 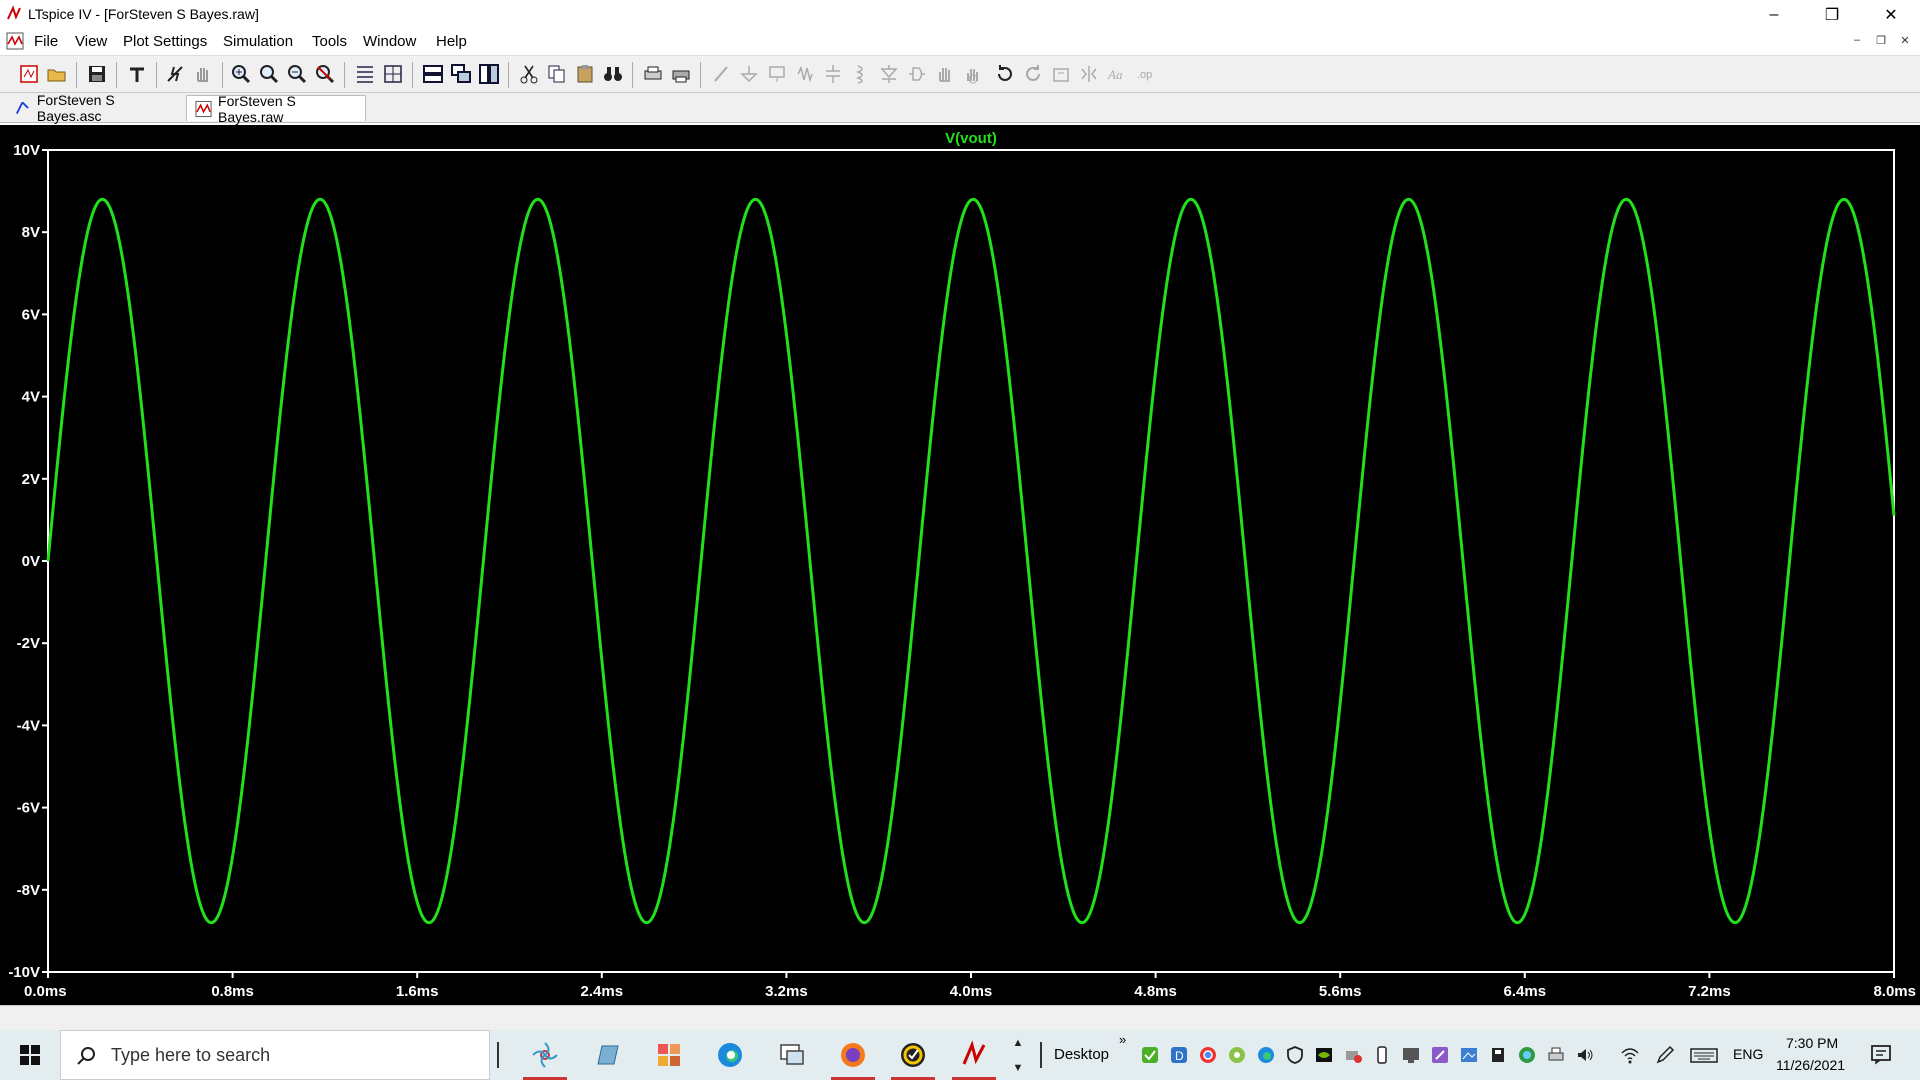 What do you see at coordinates (1881, 41) in the screenshot?
I see `mdi-restore-button: ❐` at bounding box center [1881, 41].